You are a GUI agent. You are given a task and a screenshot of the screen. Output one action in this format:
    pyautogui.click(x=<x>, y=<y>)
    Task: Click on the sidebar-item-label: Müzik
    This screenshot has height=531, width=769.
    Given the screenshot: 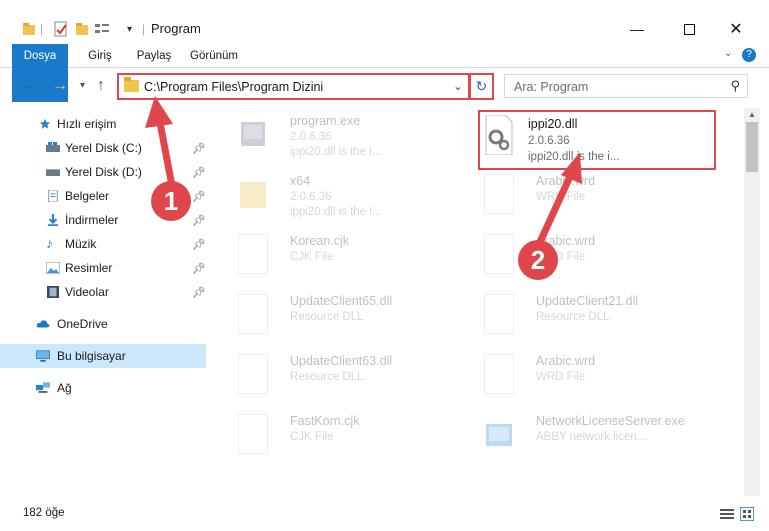 What is the action you would take?
    pyautogui.click(x=81, y=244)
    